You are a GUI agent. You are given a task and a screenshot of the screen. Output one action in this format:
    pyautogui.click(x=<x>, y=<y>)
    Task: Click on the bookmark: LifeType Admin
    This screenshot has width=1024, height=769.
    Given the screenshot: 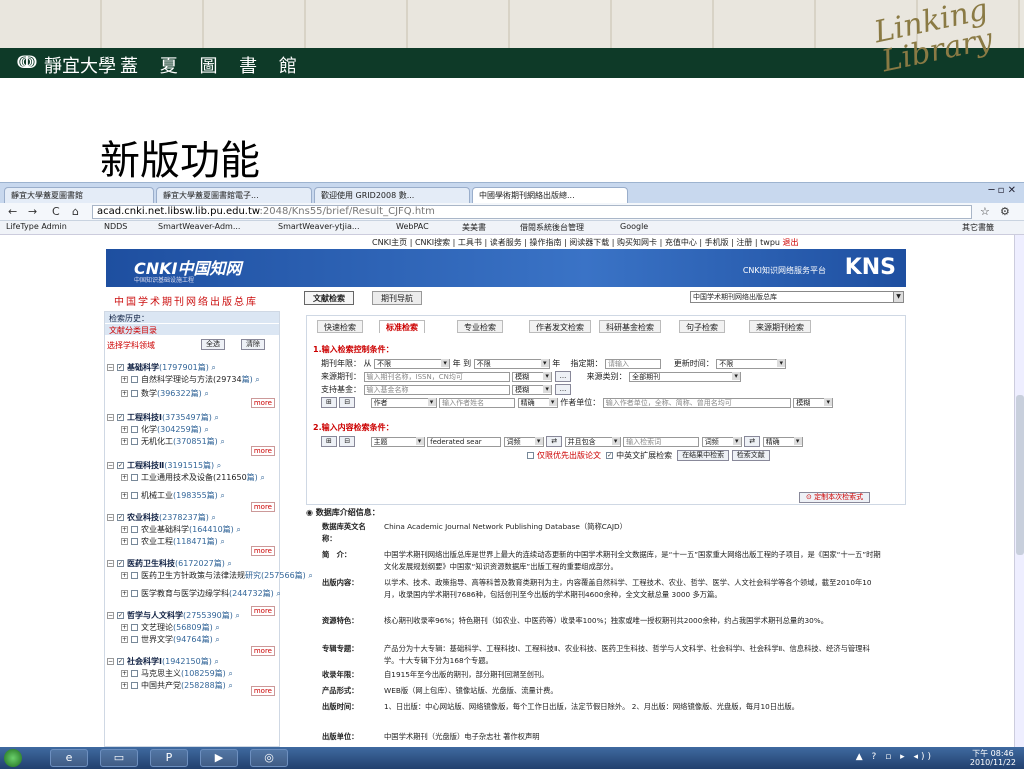 What is the action you would take?
    pyautogui.click(x=36, y=226)
    